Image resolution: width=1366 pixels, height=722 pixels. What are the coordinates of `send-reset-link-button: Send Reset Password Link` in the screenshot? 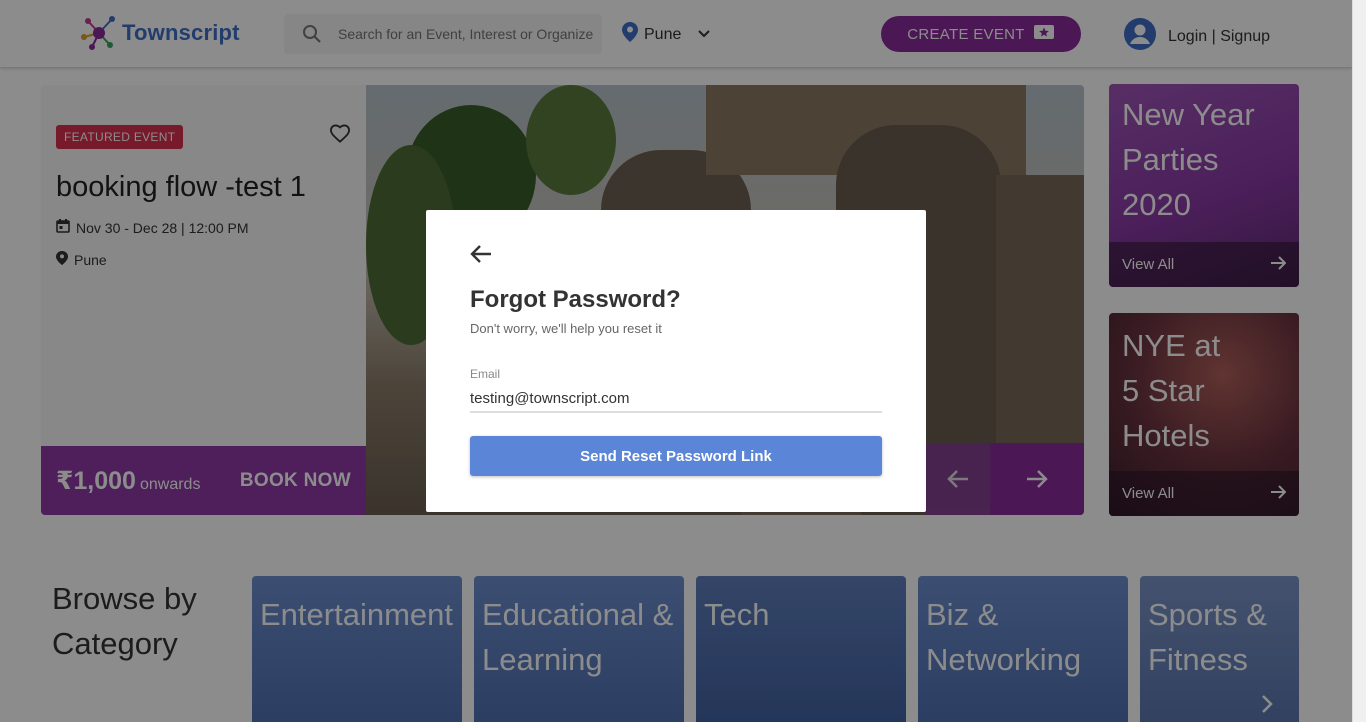 It's located at (676, 456).